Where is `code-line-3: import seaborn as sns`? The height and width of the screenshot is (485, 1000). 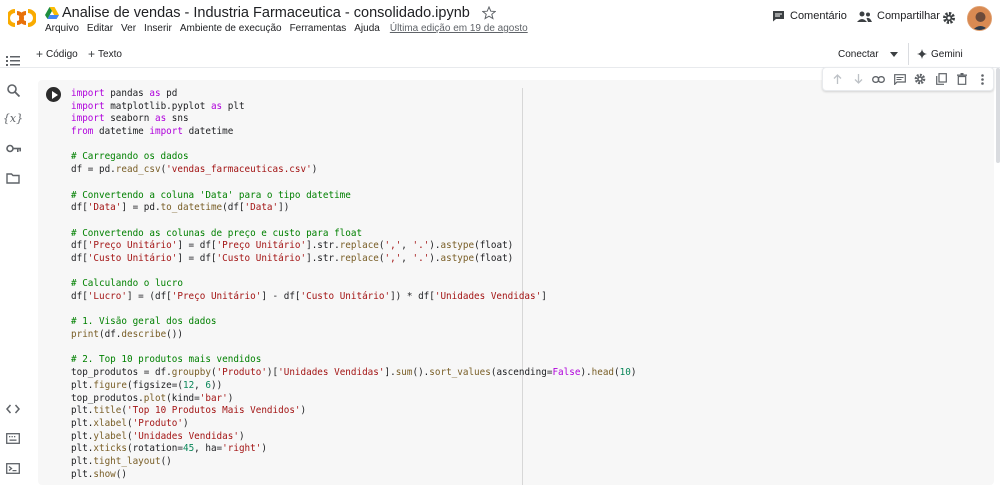 code-line-3: import seaborn as sns is located at coordinates (353, 119).